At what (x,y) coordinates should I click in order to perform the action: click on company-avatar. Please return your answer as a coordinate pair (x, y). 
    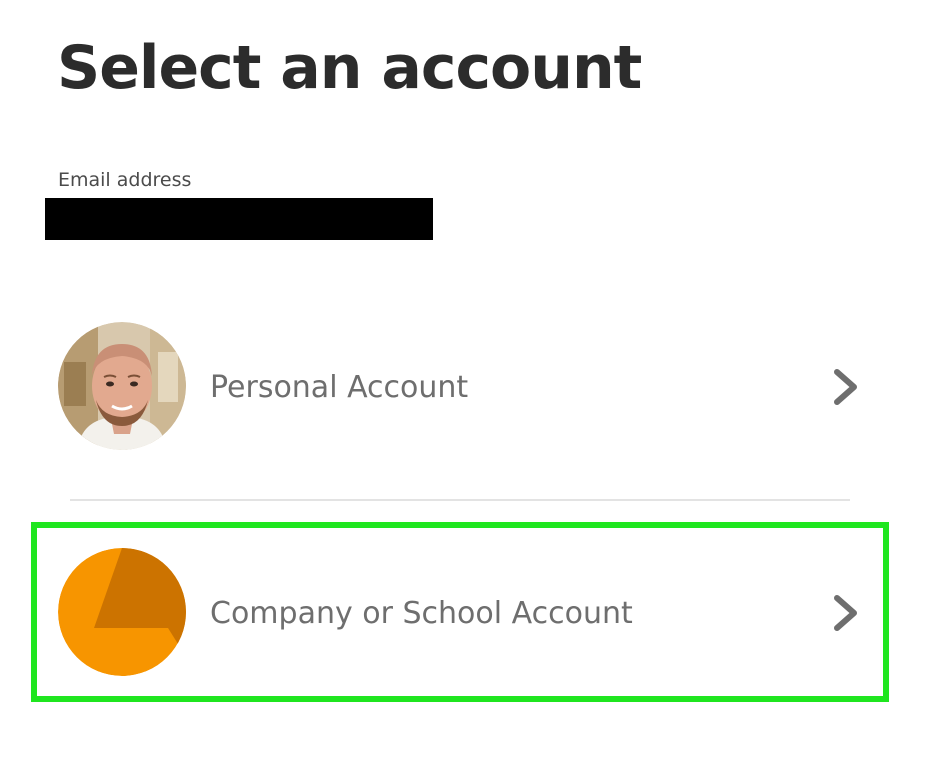
    Looking at the image, I should click on (122, 612).